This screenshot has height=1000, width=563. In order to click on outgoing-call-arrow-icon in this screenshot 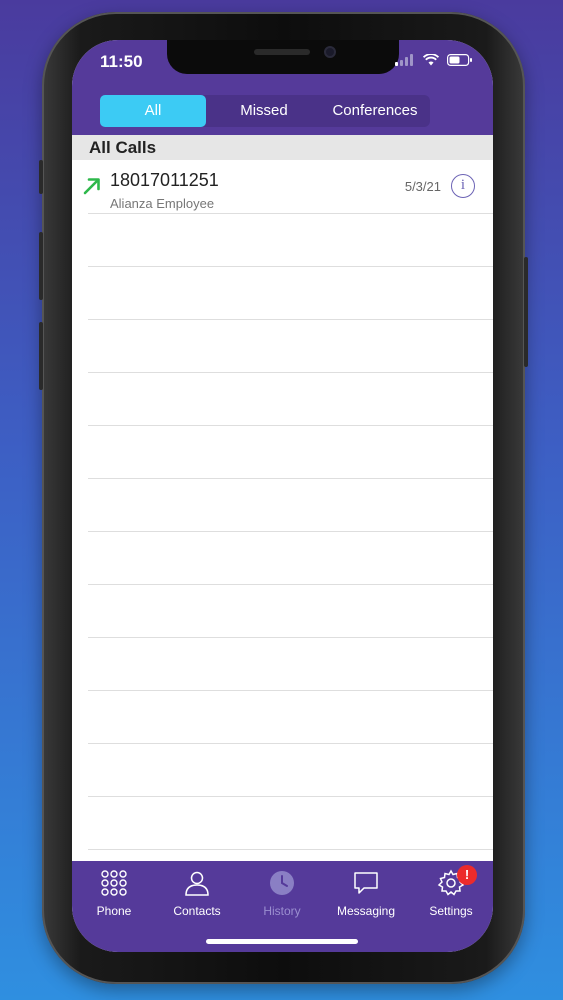, I will do `click(91, 186)`.